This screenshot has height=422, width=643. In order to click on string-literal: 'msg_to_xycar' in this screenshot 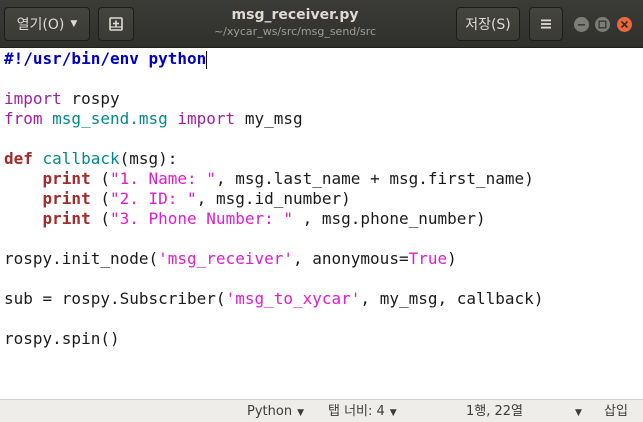, I will do `click(293, 298)`.